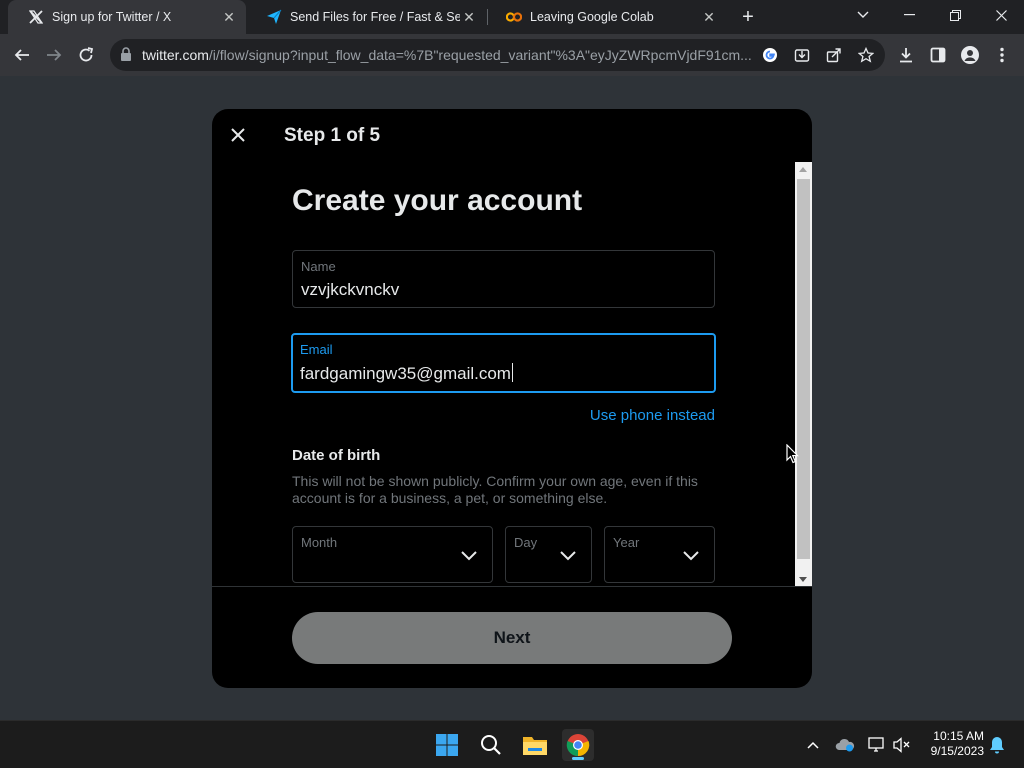 Image resolution: width=1024 pixels, height=768 pixels. Describe the element at coordinates (36, 17) in the screenshot. I see `x-logo-icon` at that location.